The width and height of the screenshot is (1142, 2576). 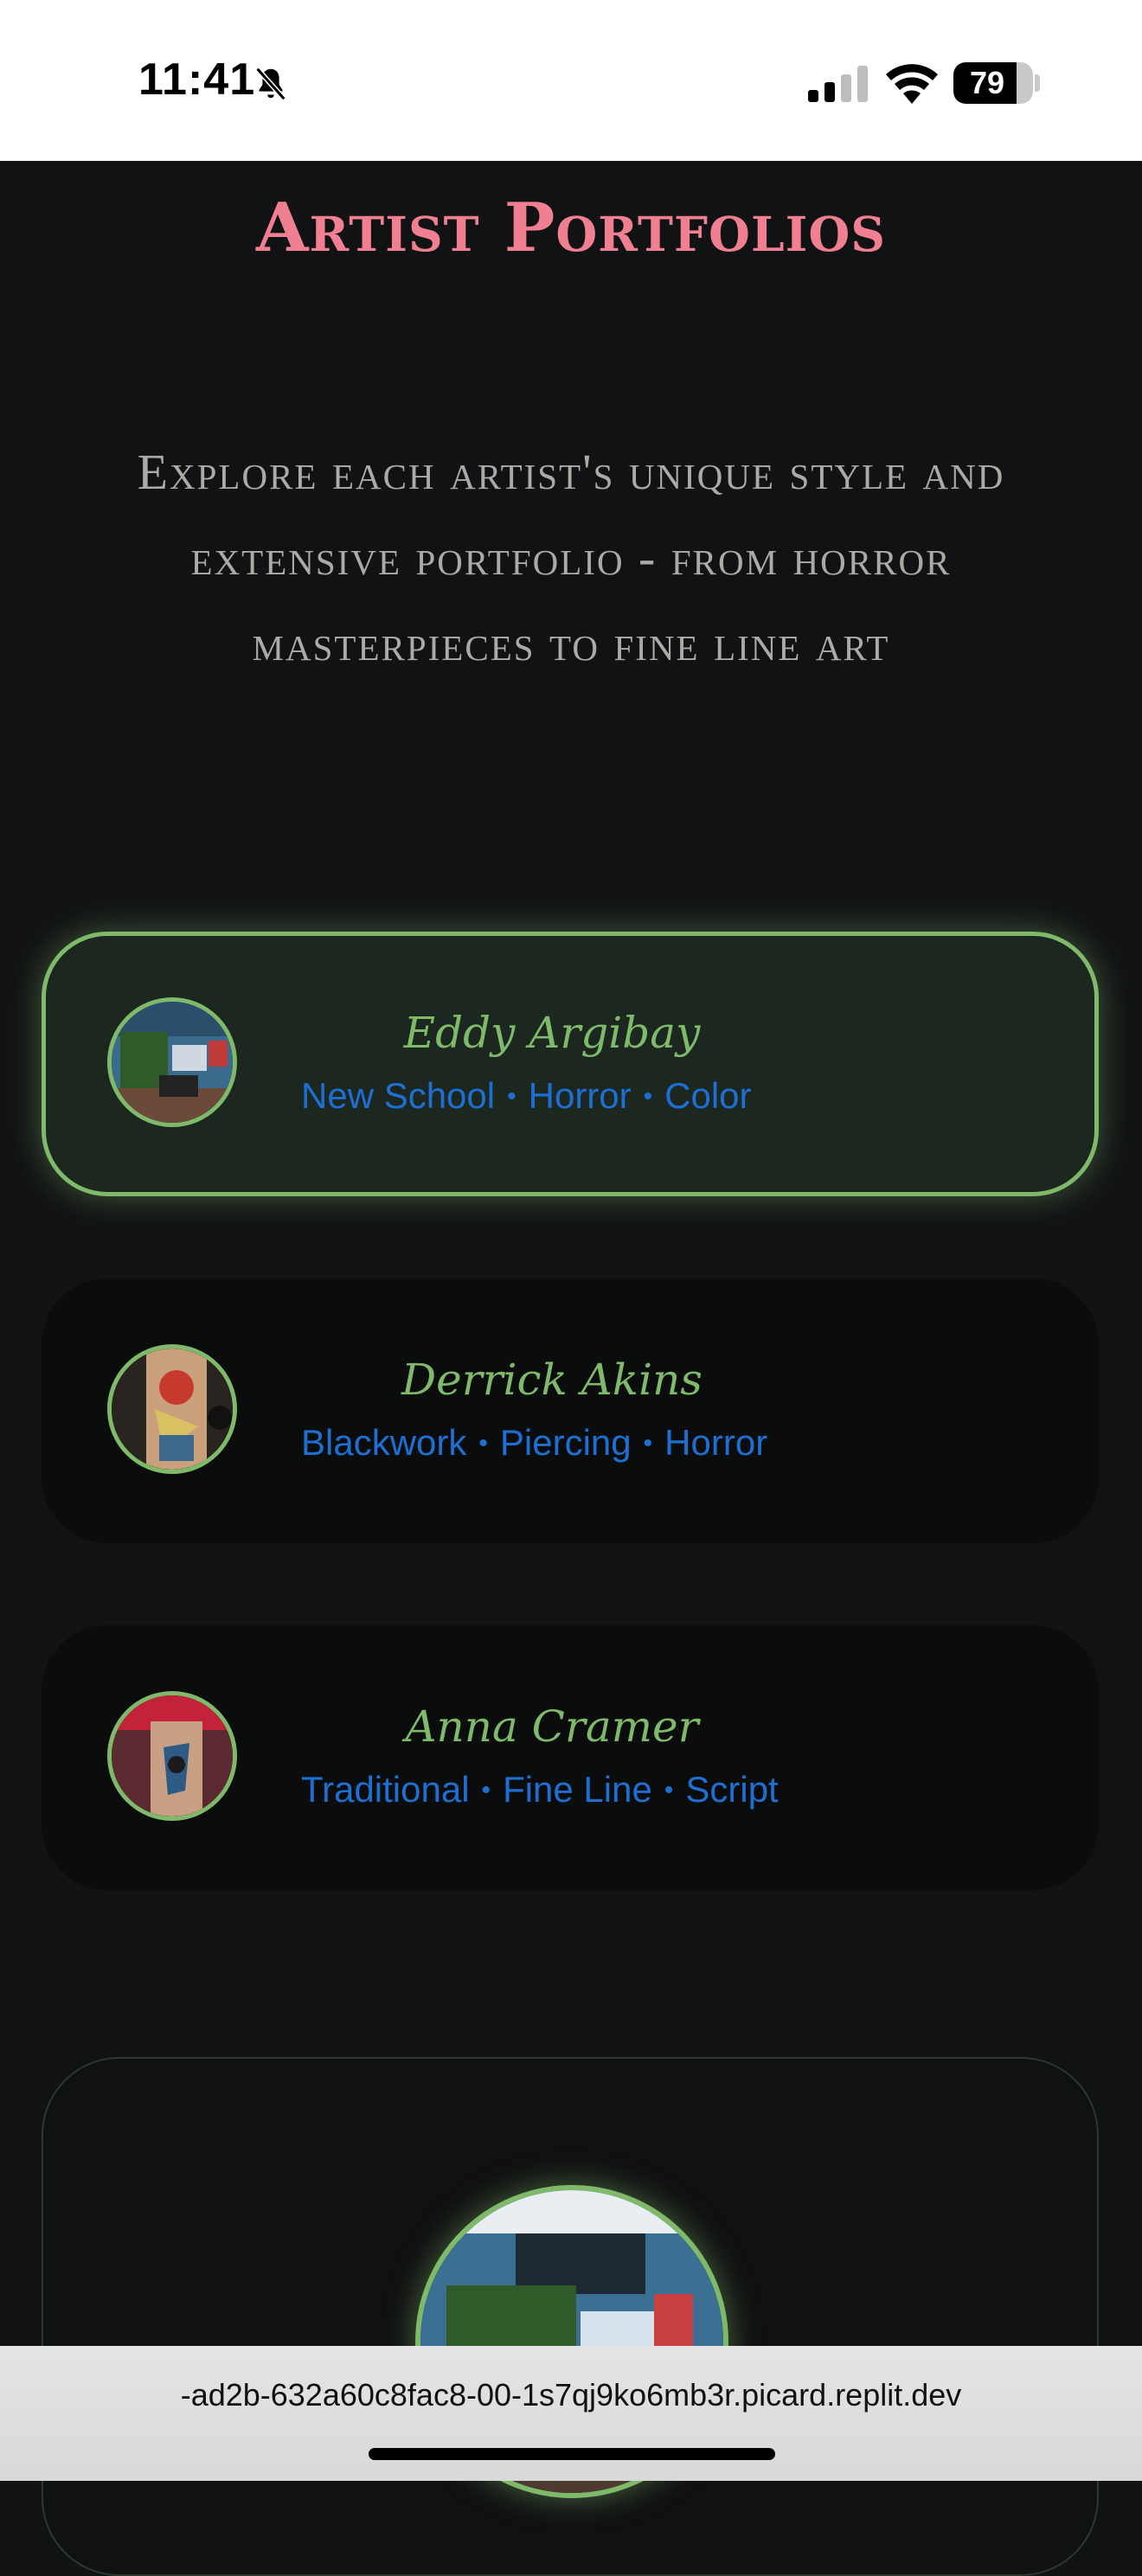 I want to click on artist-card-derrick-akins: Derrick Akins Blackwork • Piercing • Horror, so click(x=570, y=1410).